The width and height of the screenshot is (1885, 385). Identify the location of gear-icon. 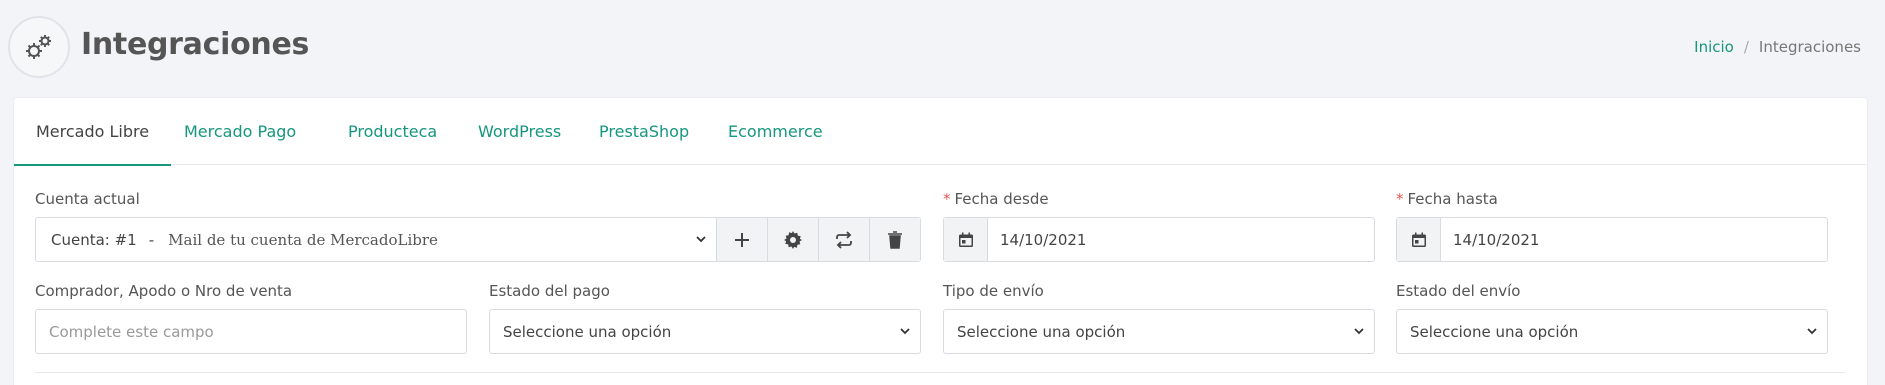
(793, 239).